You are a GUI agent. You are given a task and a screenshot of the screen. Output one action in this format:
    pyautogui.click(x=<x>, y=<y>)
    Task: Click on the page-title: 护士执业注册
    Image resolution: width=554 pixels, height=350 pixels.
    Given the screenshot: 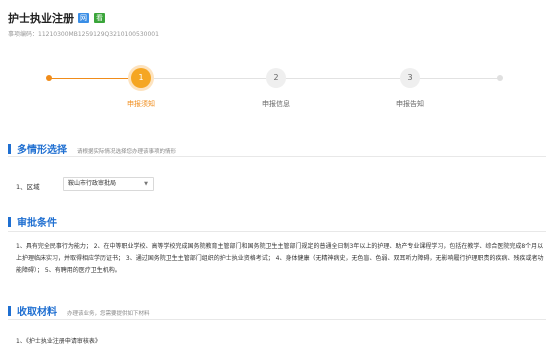 What is the action you would take?
    pyautogui.click(x=41, y=18)
    